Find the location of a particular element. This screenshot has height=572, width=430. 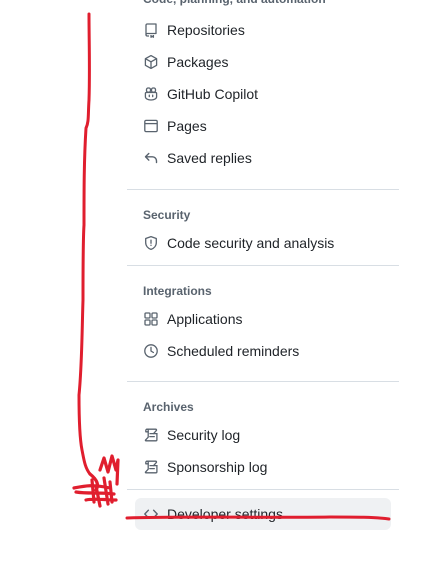

sidebar-item-label: Scheduled reminders is located at coordinates (233, 351).